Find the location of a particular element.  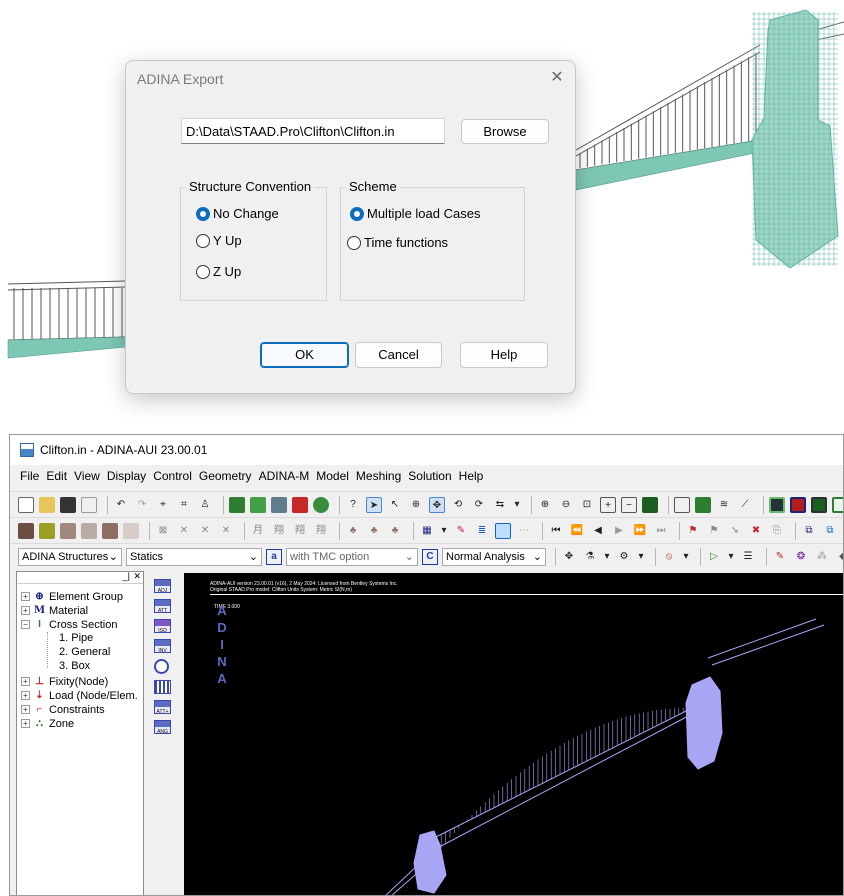

tool-icon: ⦸ is located at coordinates (669, 557).